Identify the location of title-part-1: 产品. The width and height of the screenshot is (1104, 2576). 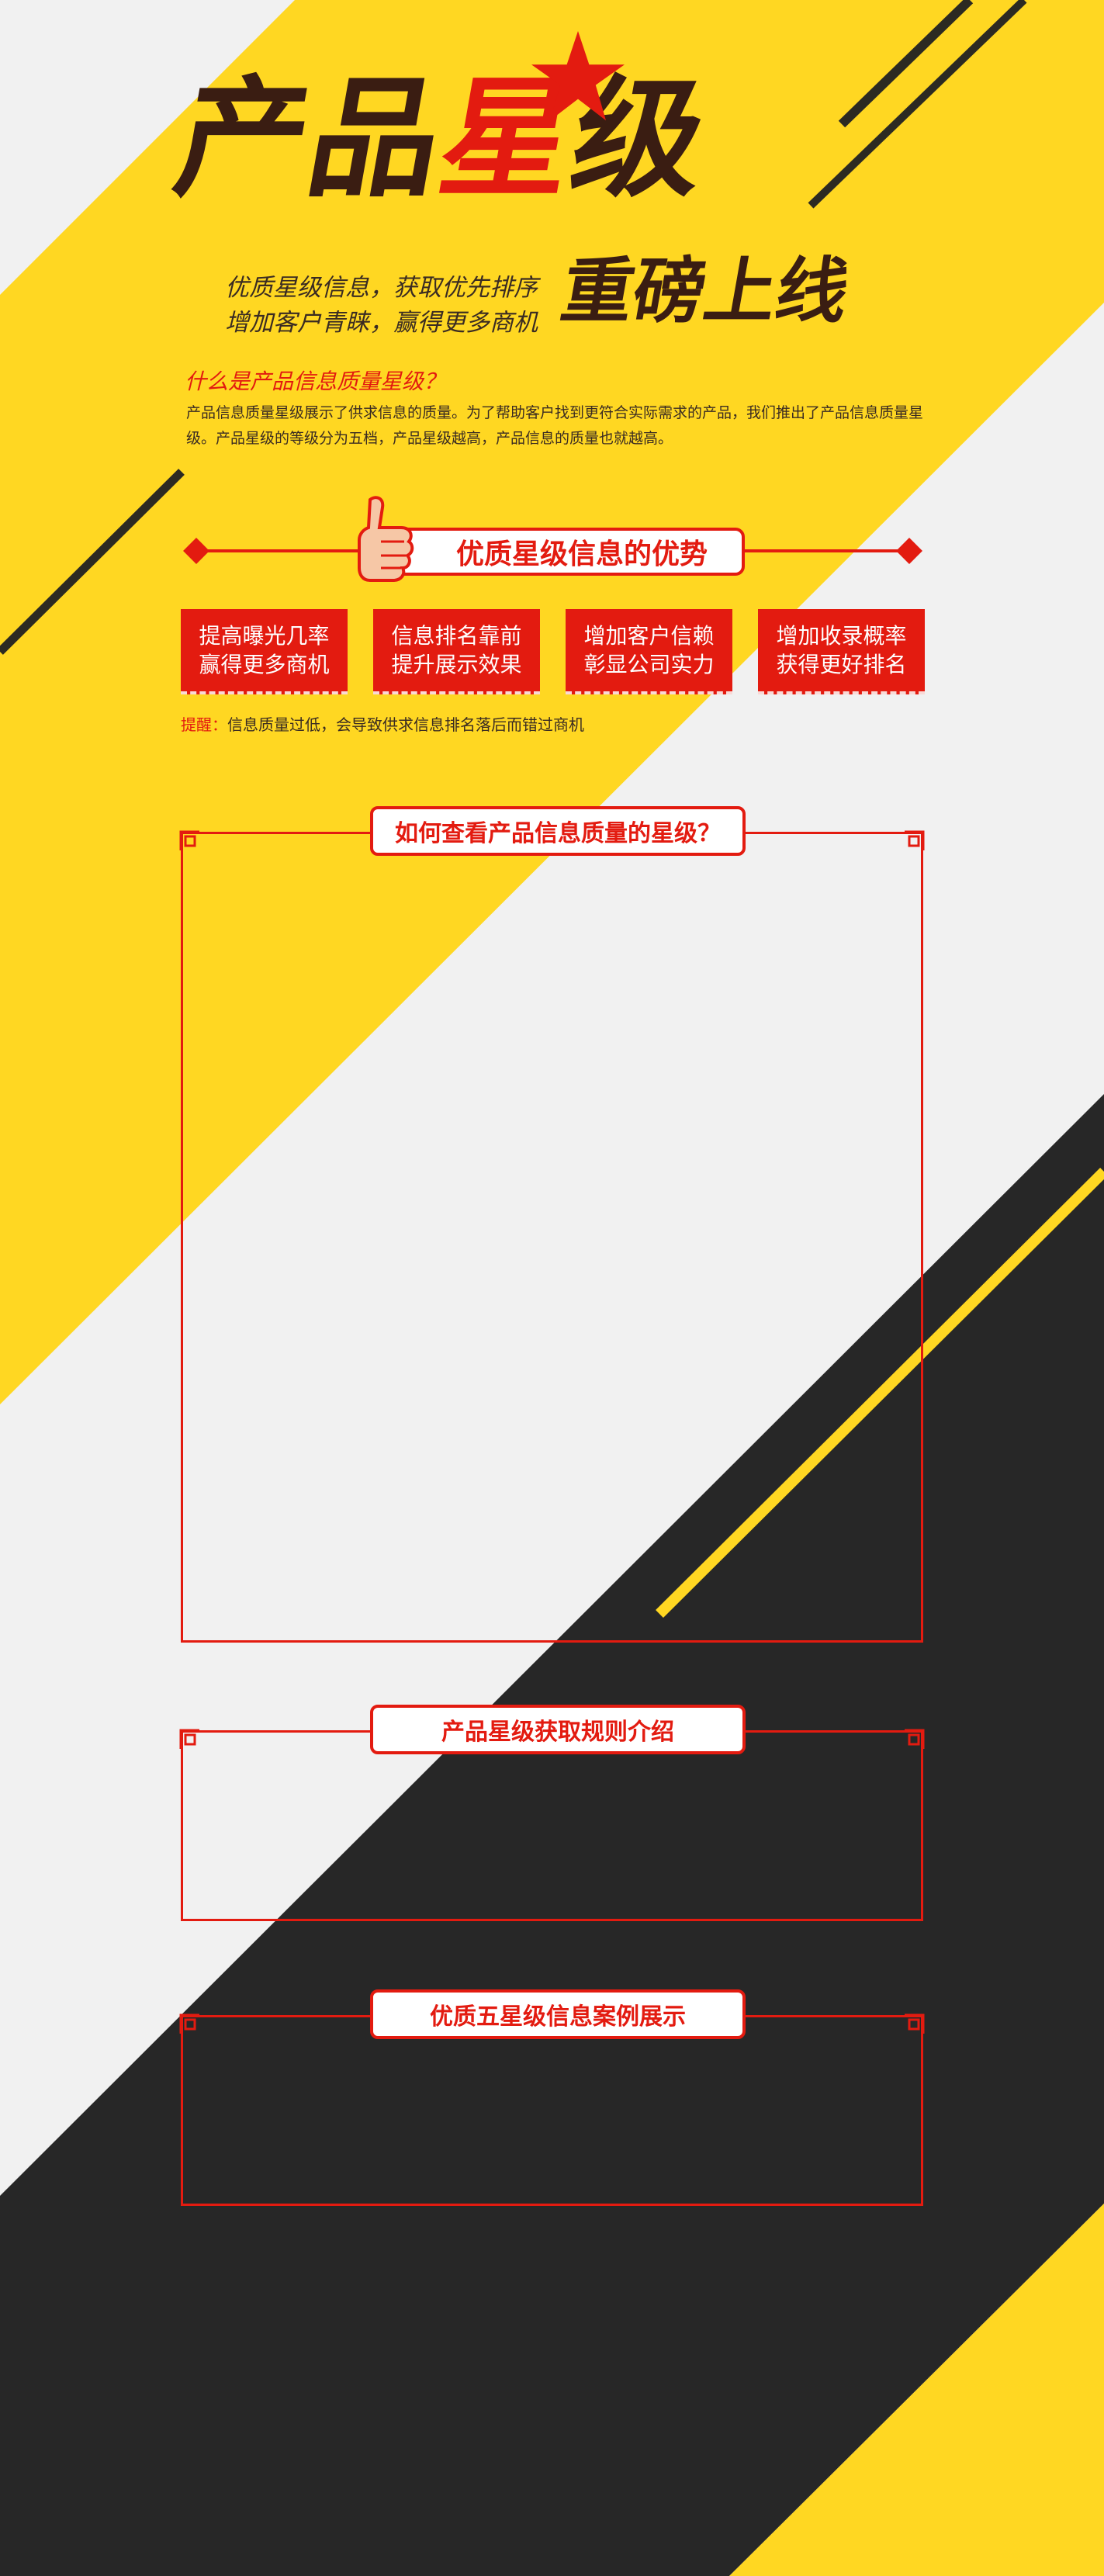
(310, 139).